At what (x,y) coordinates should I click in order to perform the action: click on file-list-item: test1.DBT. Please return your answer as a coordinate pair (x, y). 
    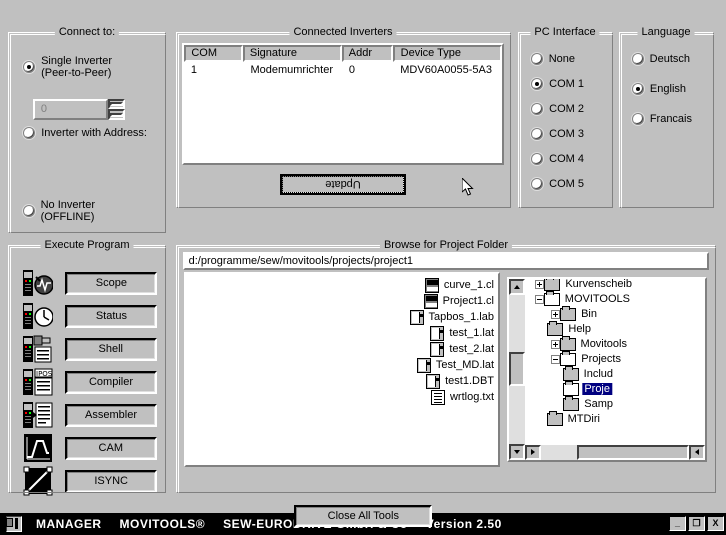
    Looking at the image, I should click on (345, 381).